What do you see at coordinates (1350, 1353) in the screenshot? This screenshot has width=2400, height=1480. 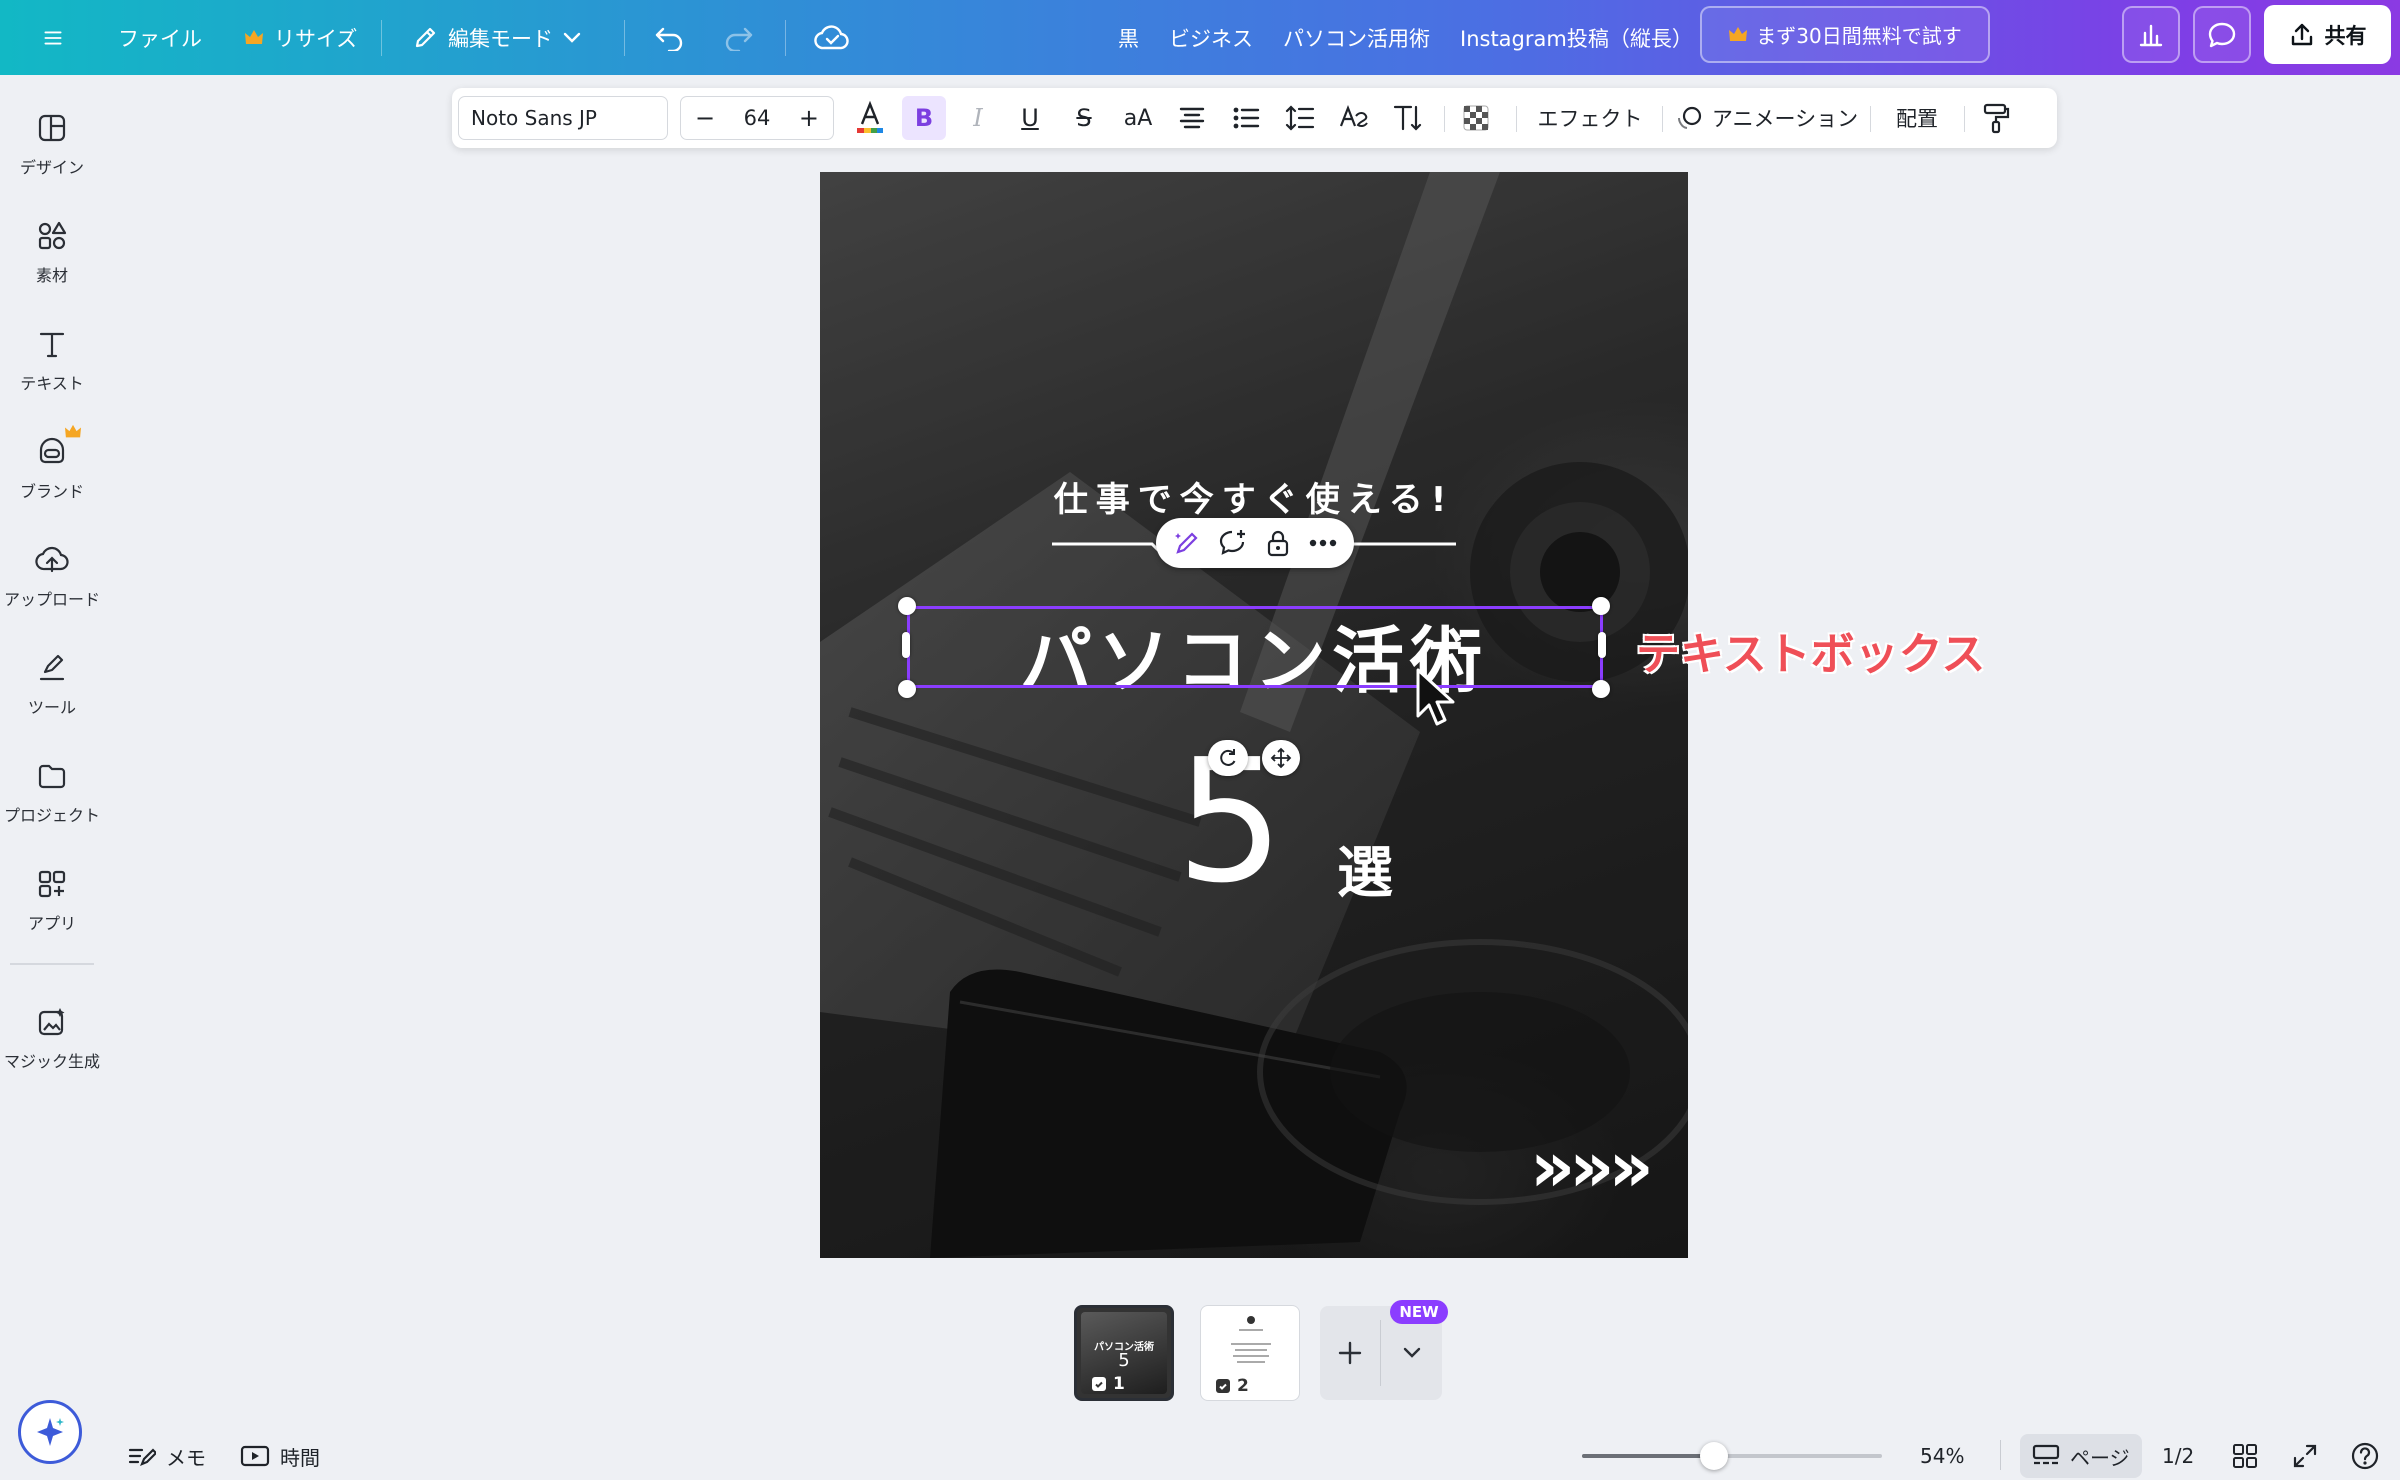 I see `add-page-button` at bounding box center [1350, 1353].